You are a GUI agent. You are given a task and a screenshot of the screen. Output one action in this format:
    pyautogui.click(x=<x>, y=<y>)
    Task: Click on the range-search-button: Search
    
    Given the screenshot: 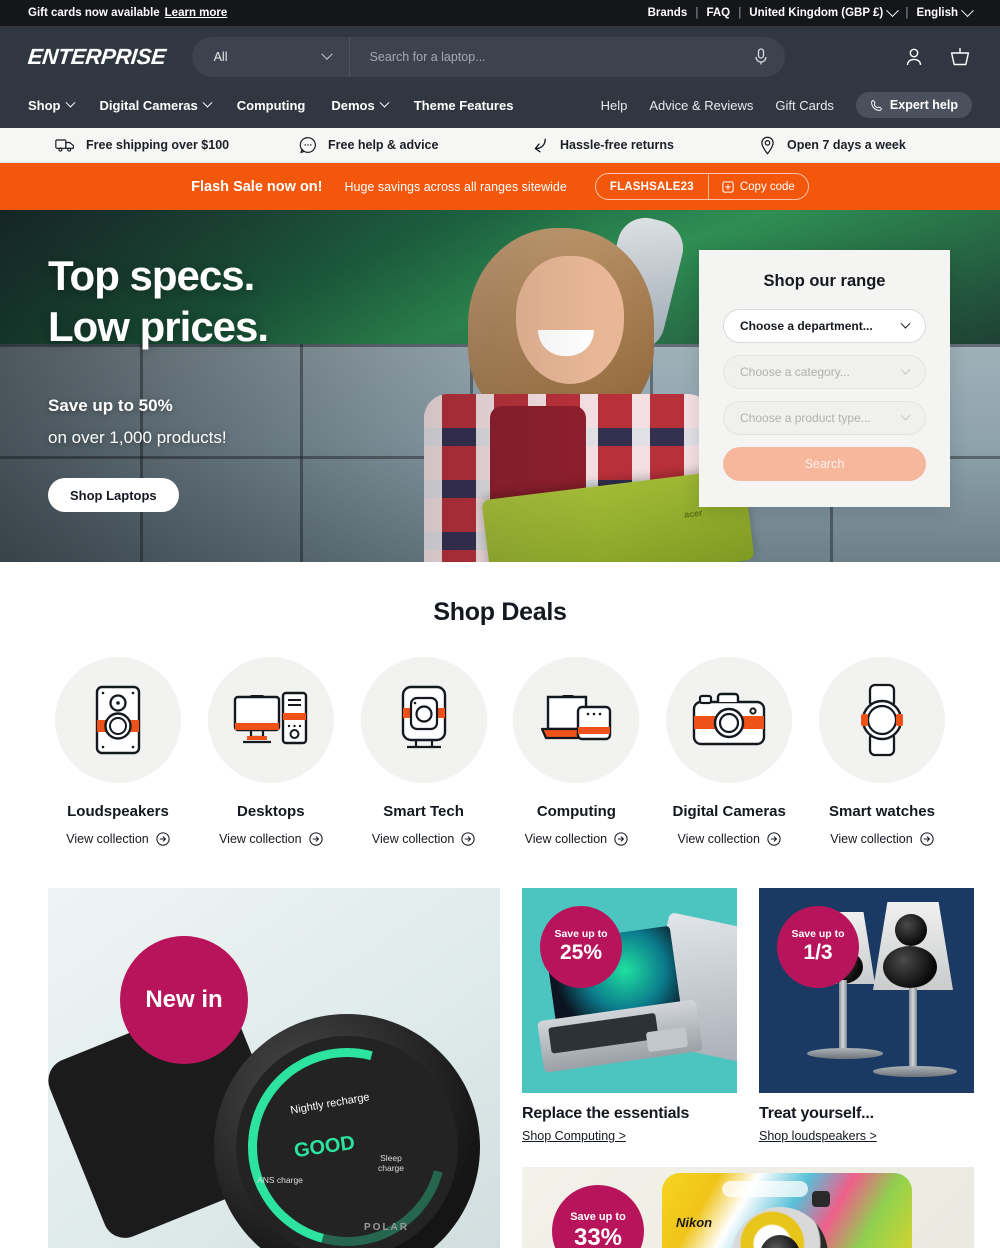 What is the action you would take?
    pyautogui.click(x=824, y=464)
    